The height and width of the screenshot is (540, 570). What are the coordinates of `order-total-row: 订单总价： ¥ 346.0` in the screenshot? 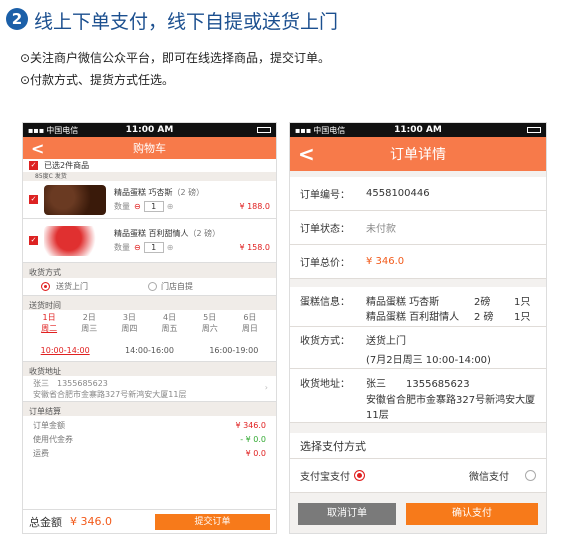 It's located at (418, 262).